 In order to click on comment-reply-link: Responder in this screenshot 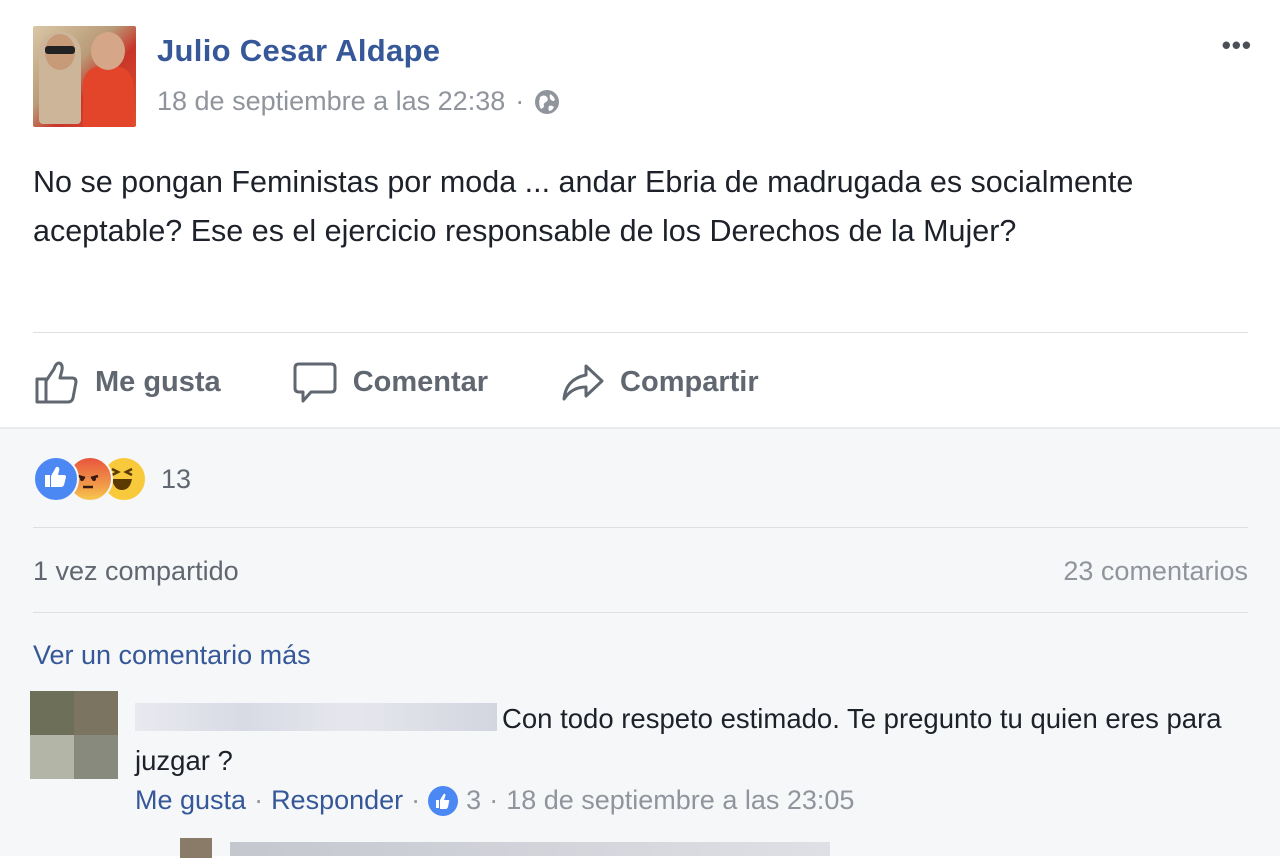, I will do `click(337, 800)`.